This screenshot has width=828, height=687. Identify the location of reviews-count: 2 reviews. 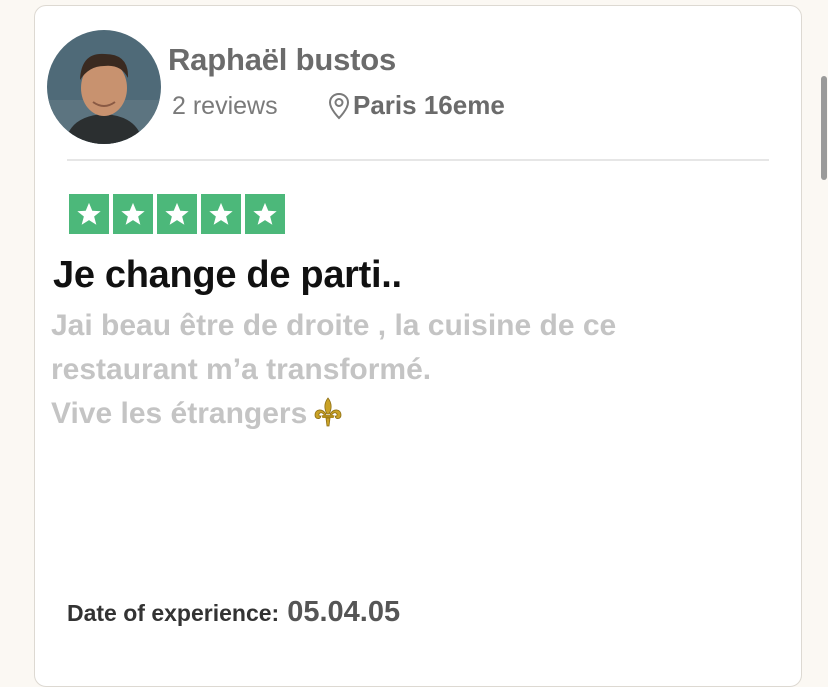
(225, 106).